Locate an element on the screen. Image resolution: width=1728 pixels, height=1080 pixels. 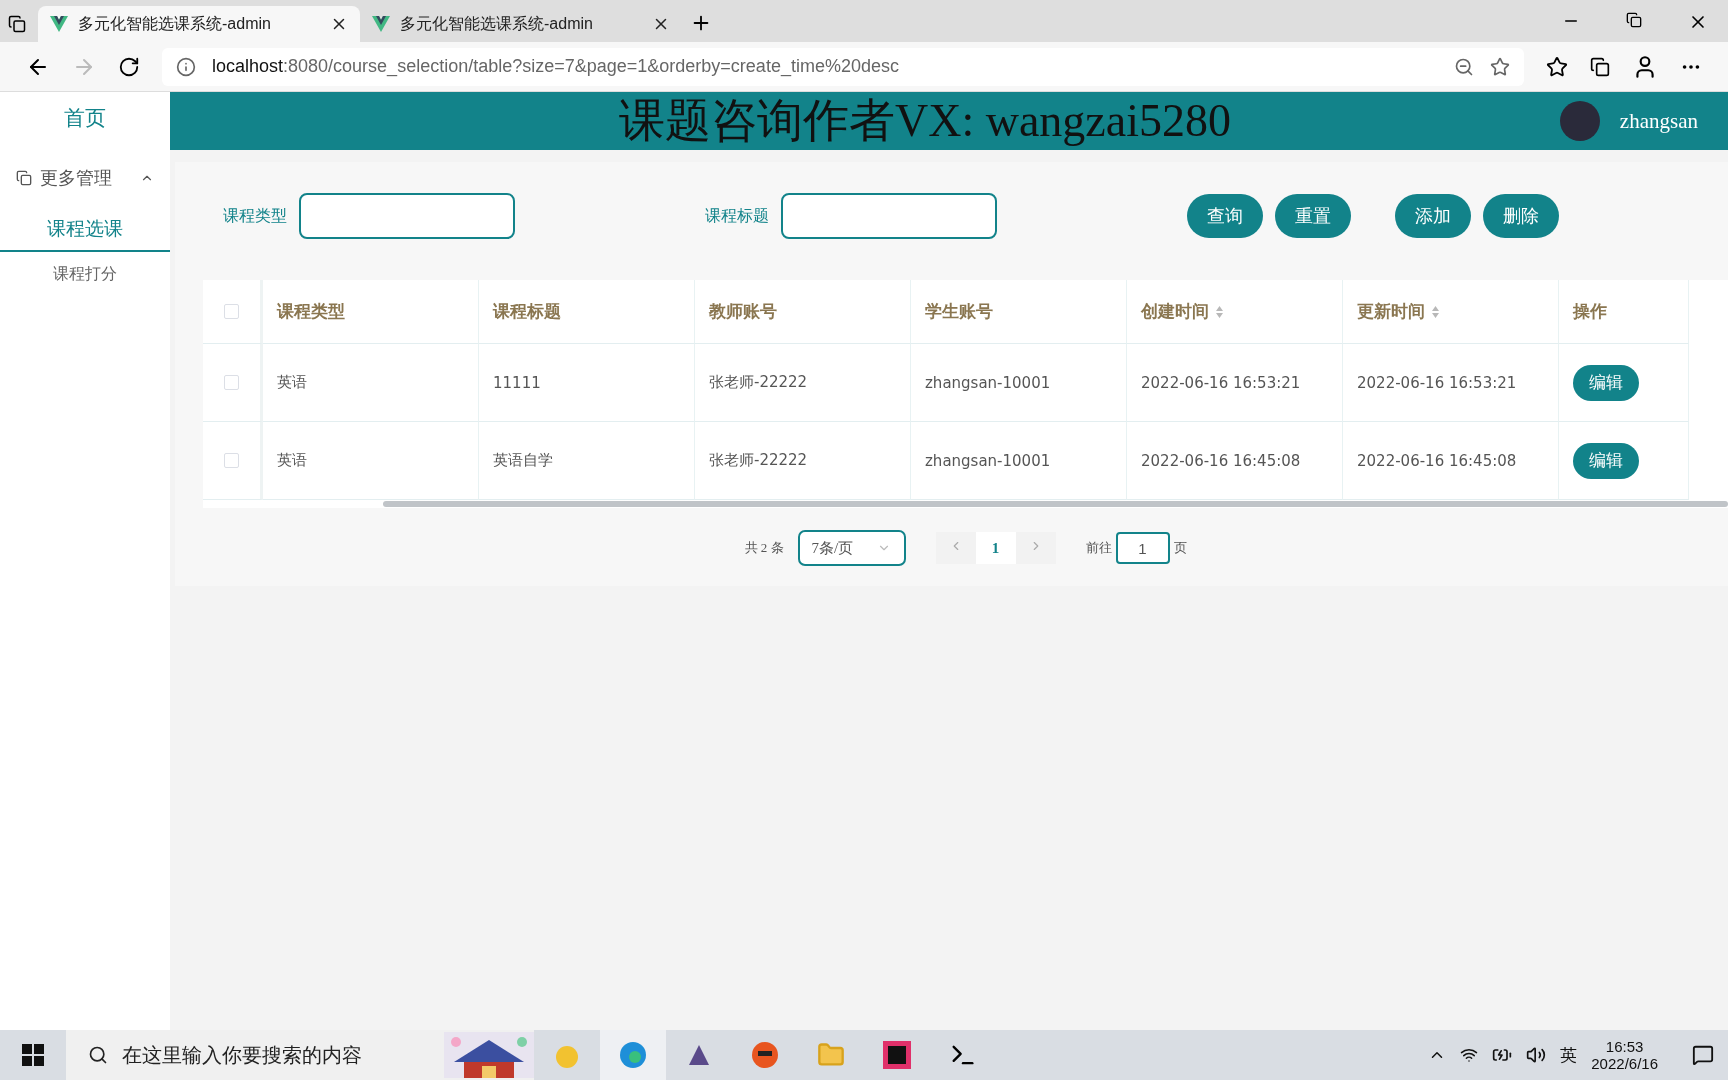
notification-icon is located at coordinates (1703, 1055).